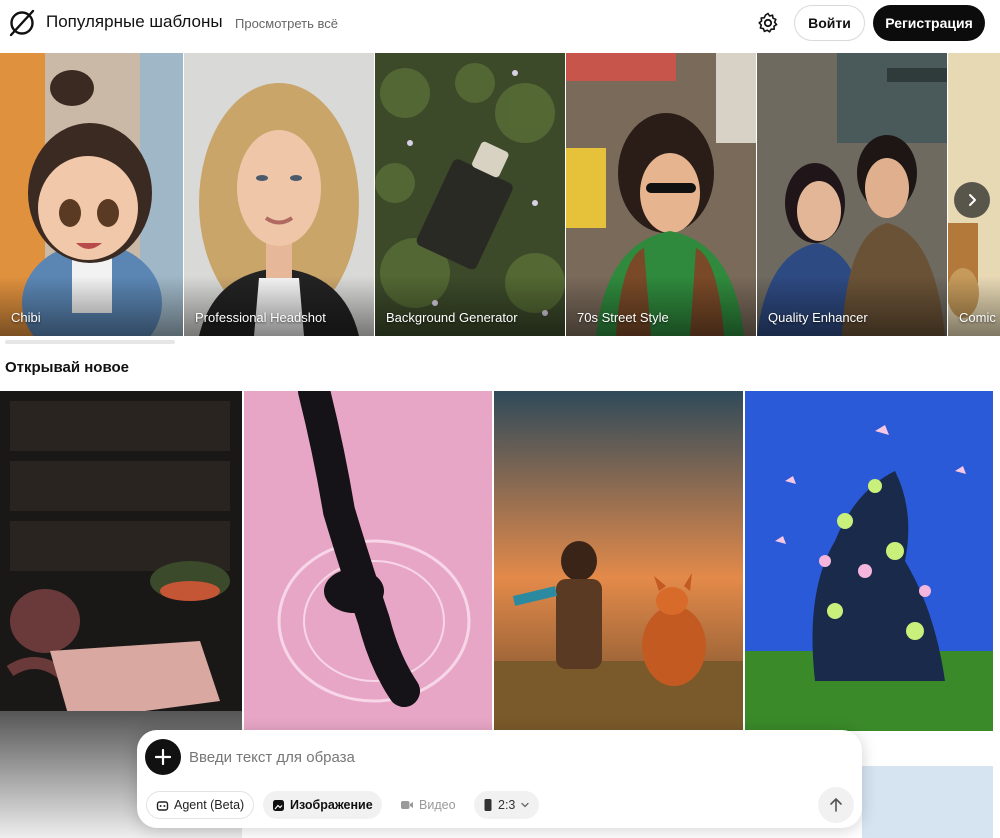 The image size is (1000, 838). I want to click on panther-image, so click(368, 561).